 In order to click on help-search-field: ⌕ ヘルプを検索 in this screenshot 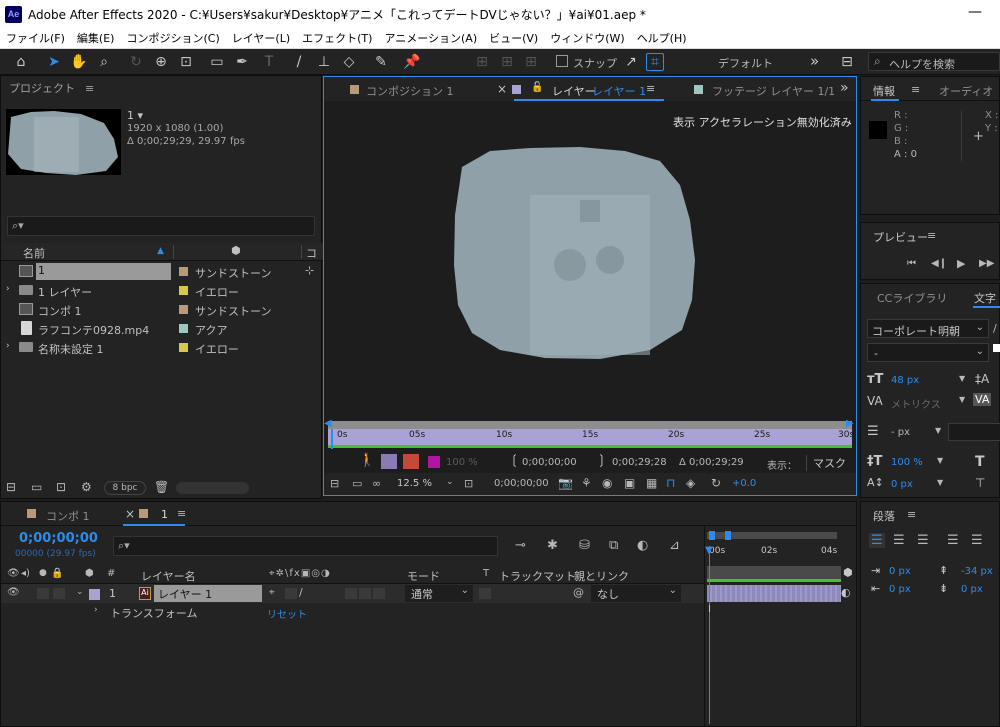, I will do `click(934, 61)`.